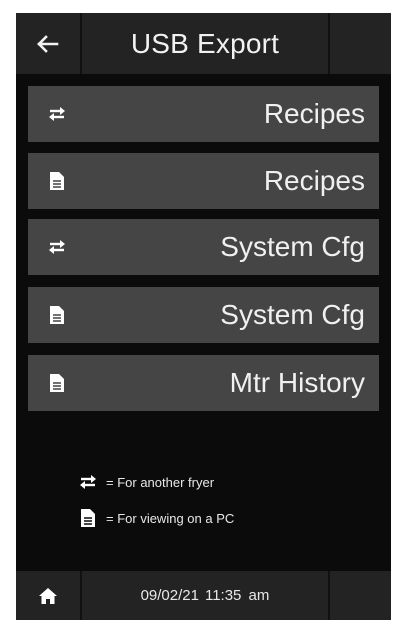 Image resolution: width=394 pixels, height=629 pixels. Describe the element at coordinates (169, 595) in the screenshot. I see `date-text: 09/02/21` at that location.